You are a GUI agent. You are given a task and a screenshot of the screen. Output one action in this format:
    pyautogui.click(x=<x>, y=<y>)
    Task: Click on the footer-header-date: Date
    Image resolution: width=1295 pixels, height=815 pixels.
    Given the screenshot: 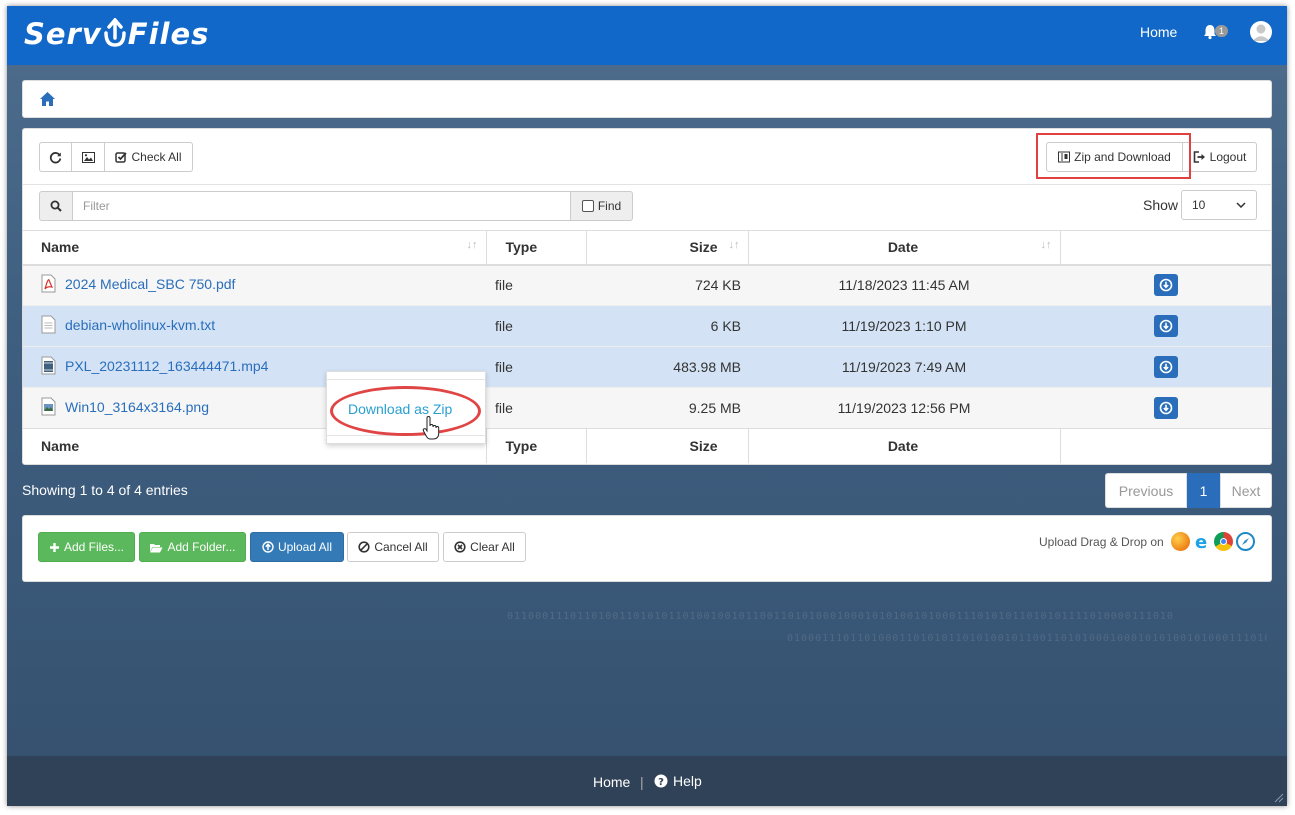 What is the action you would take?
    pyautogui.click(x=904, y=445)
    